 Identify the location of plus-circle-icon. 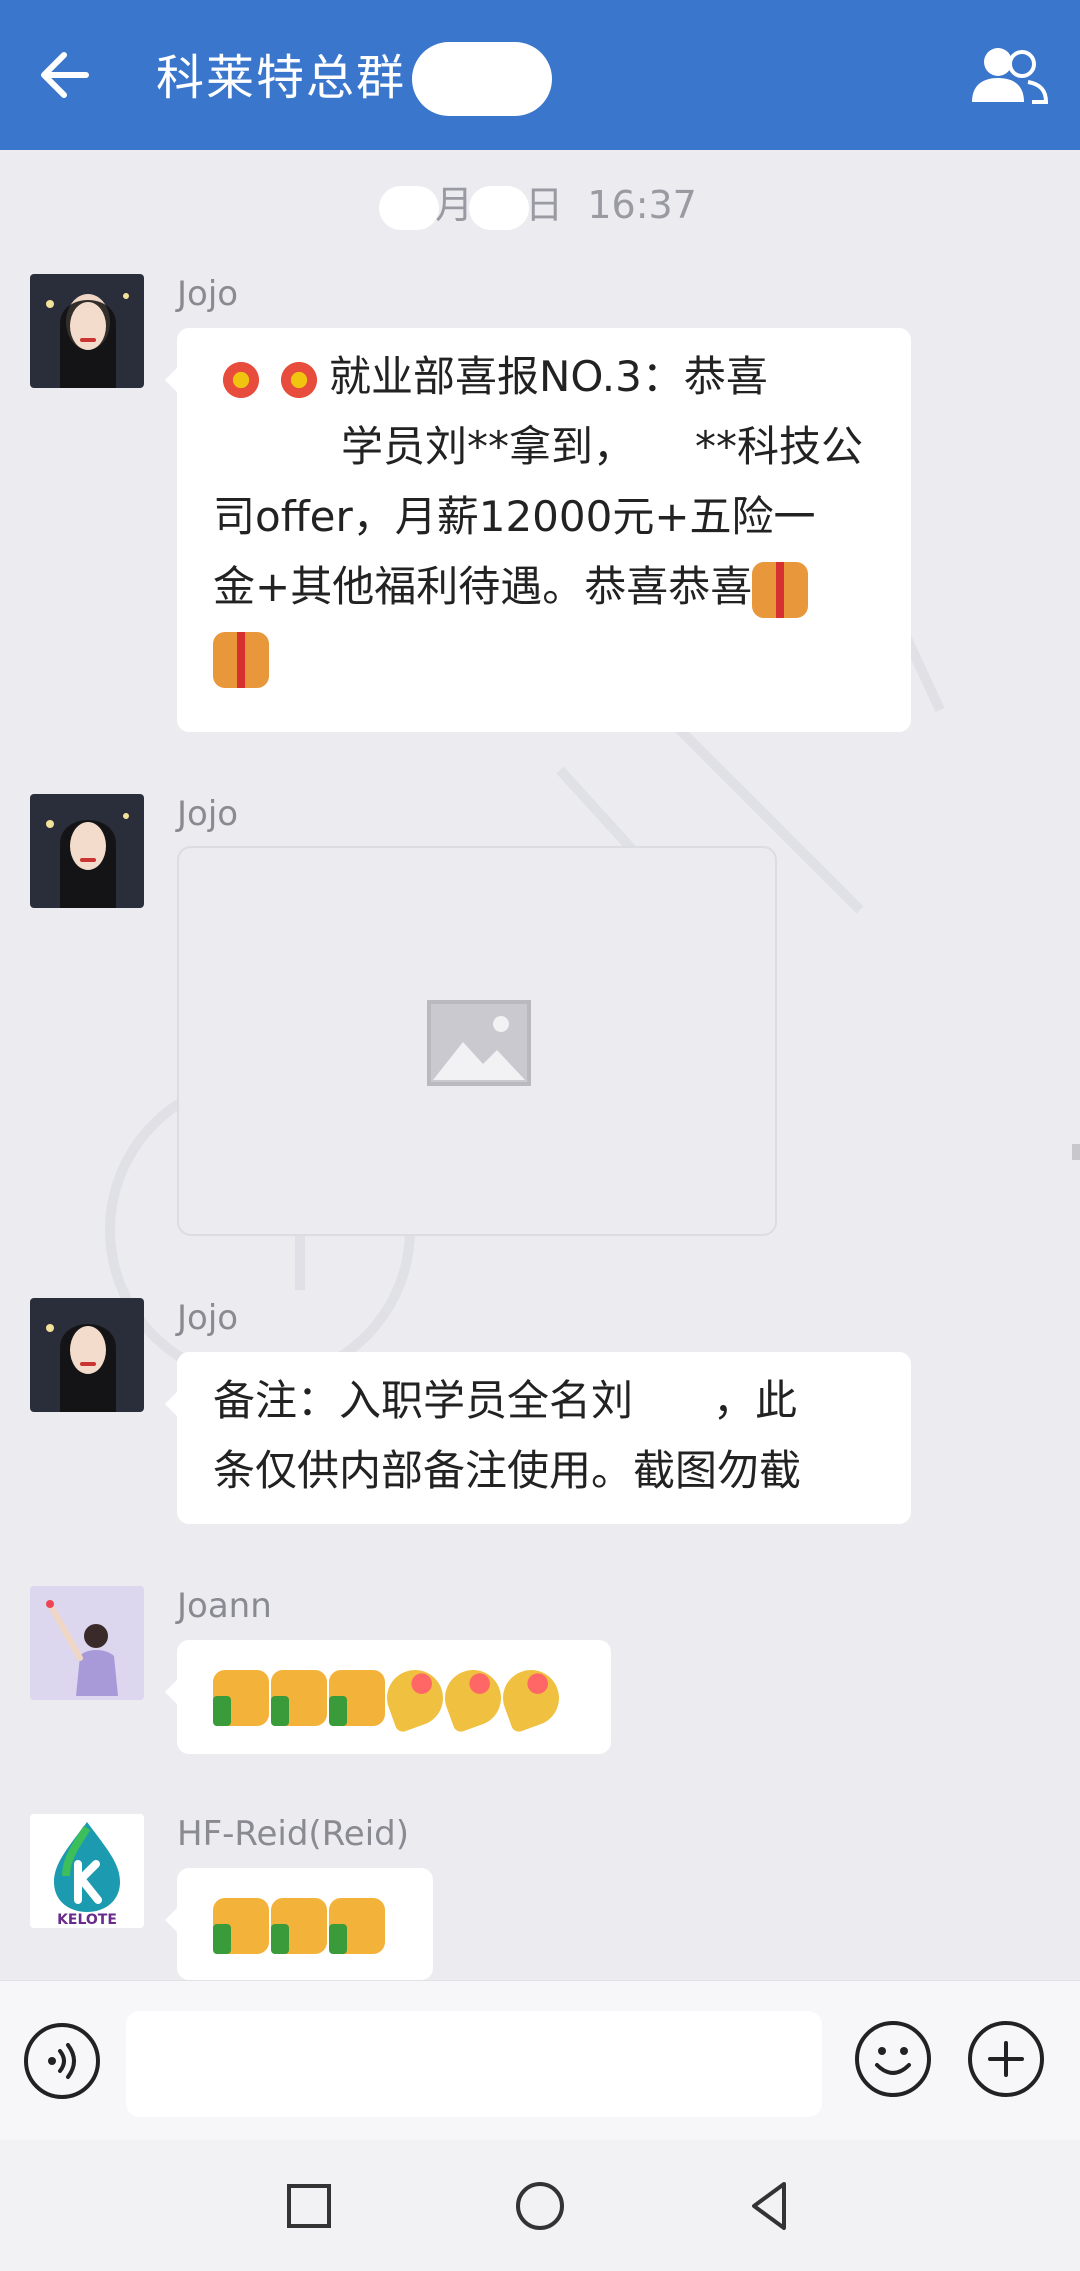
(1006, 2059).